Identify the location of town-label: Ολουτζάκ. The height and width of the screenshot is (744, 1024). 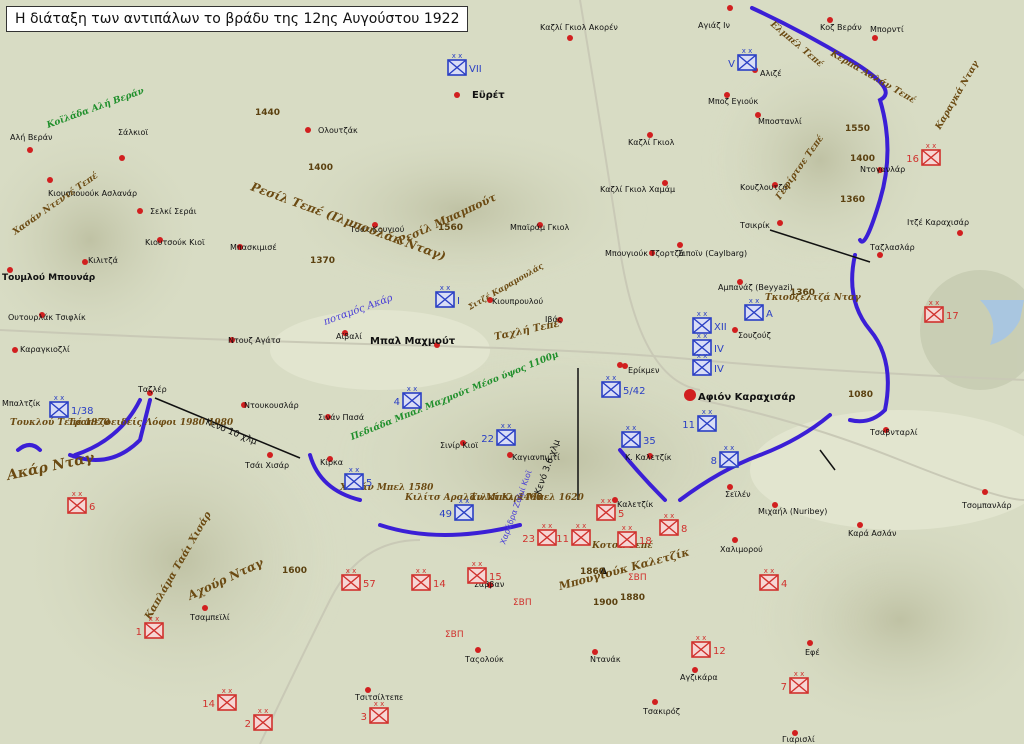
(338, 130).